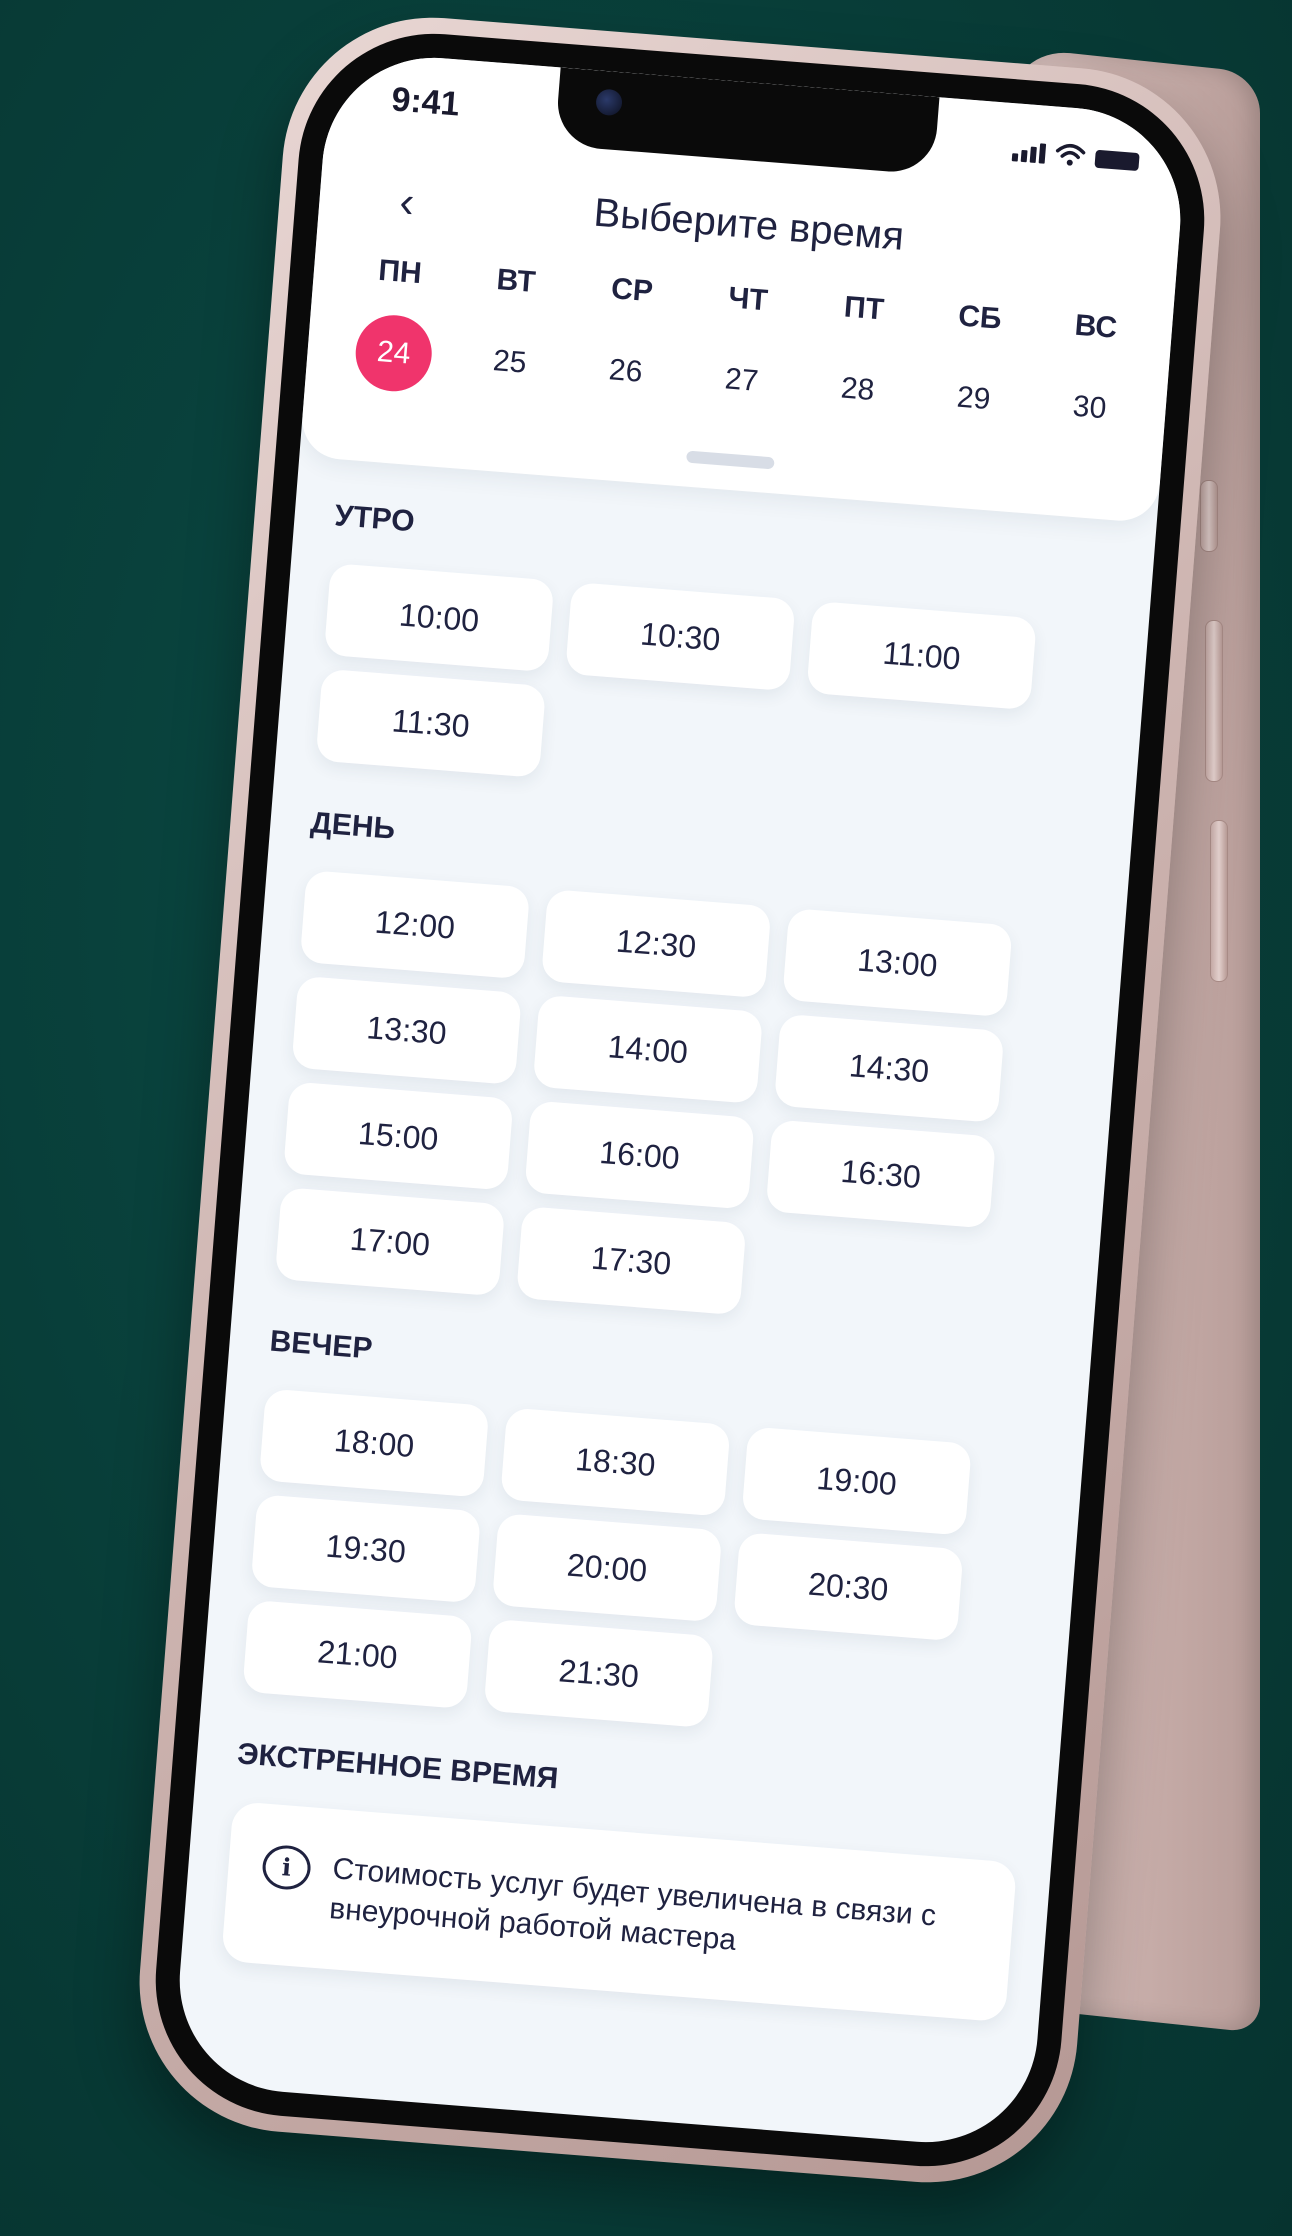  What do you see at coordinates (439, 617) in the screenshot?
I see `time-slot-button: 10:00` at bounding box center [439, 617].